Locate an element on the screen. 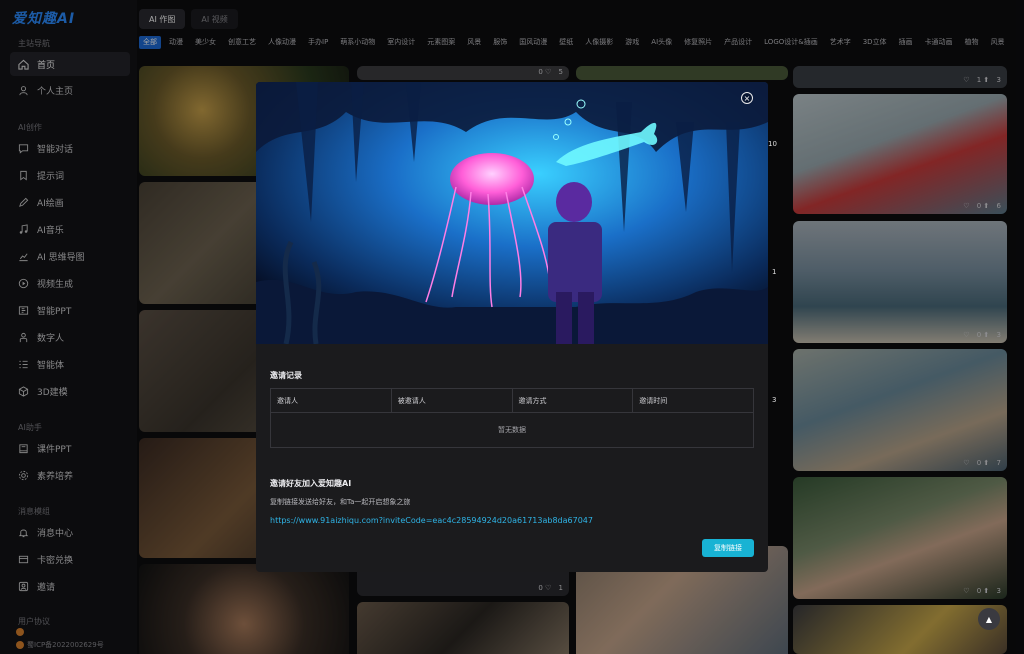 This screenshot has width=1024, height=654. invite-records-table: 邀请人 被邀请人 邀请方式 邀请时间 暂无数据 is located at coordinates (512, 418).